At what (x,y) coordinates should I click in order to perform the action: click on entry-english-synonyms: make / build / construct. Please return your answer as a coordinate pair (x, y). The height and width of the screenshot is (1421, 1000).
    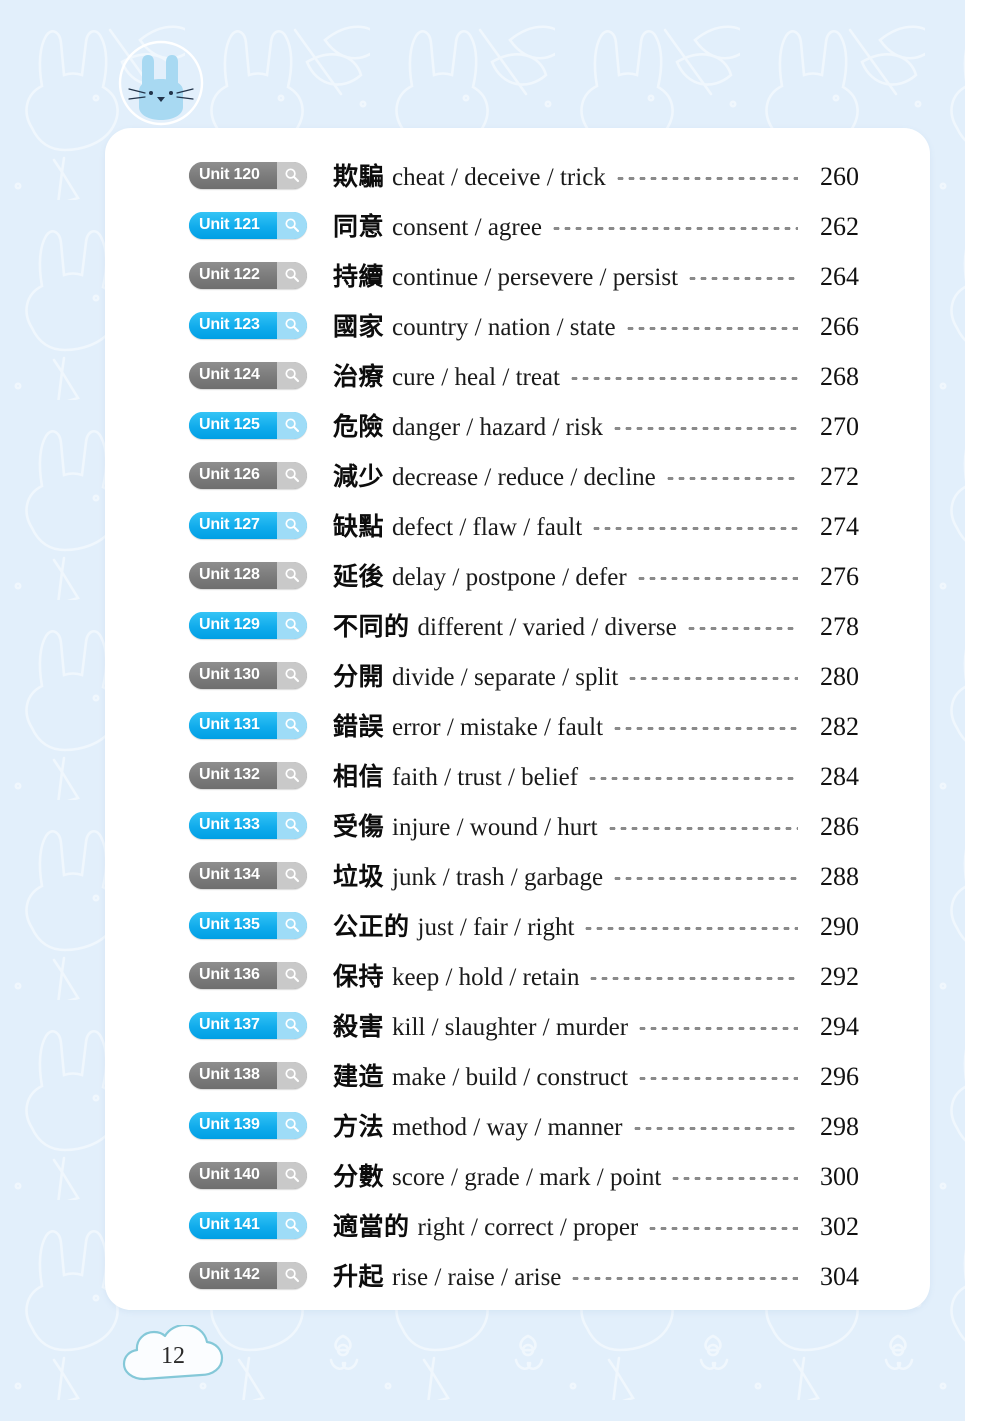
    Looking at the image, I should click on (510, 1077).